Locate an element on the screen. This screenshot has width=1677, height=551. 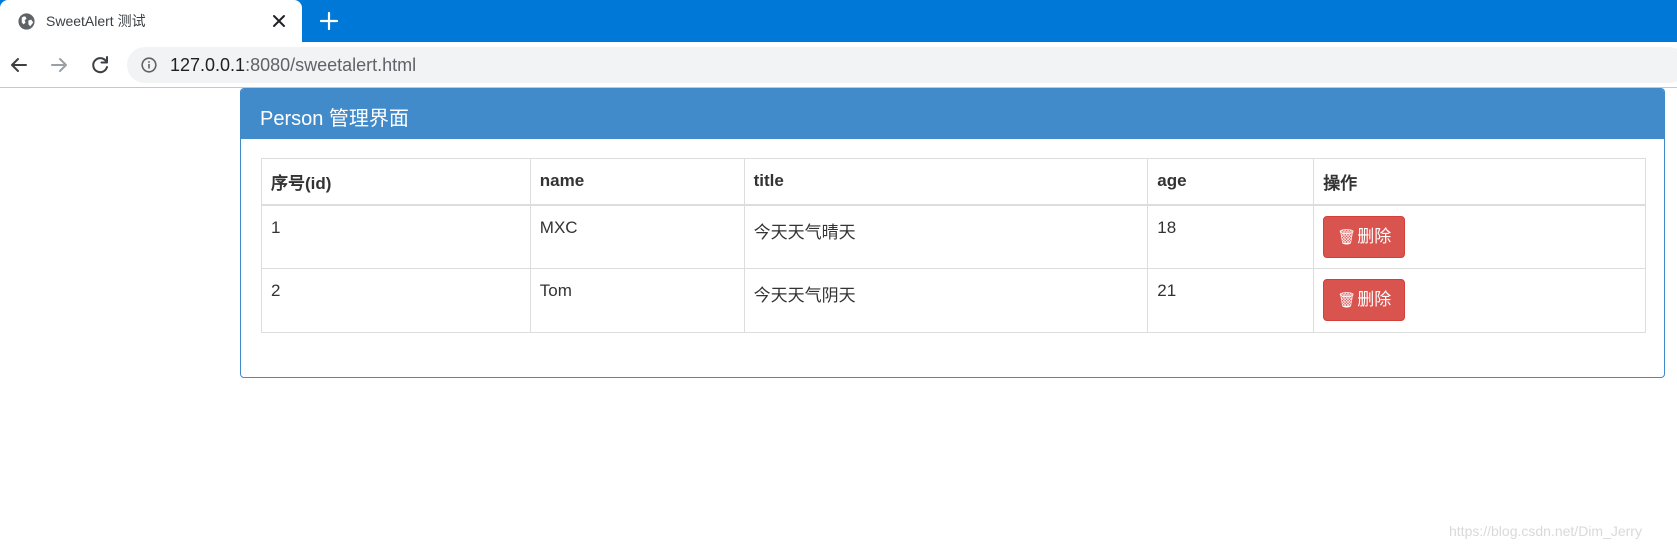
column-header-name: name is located at coordinates (637, 182).